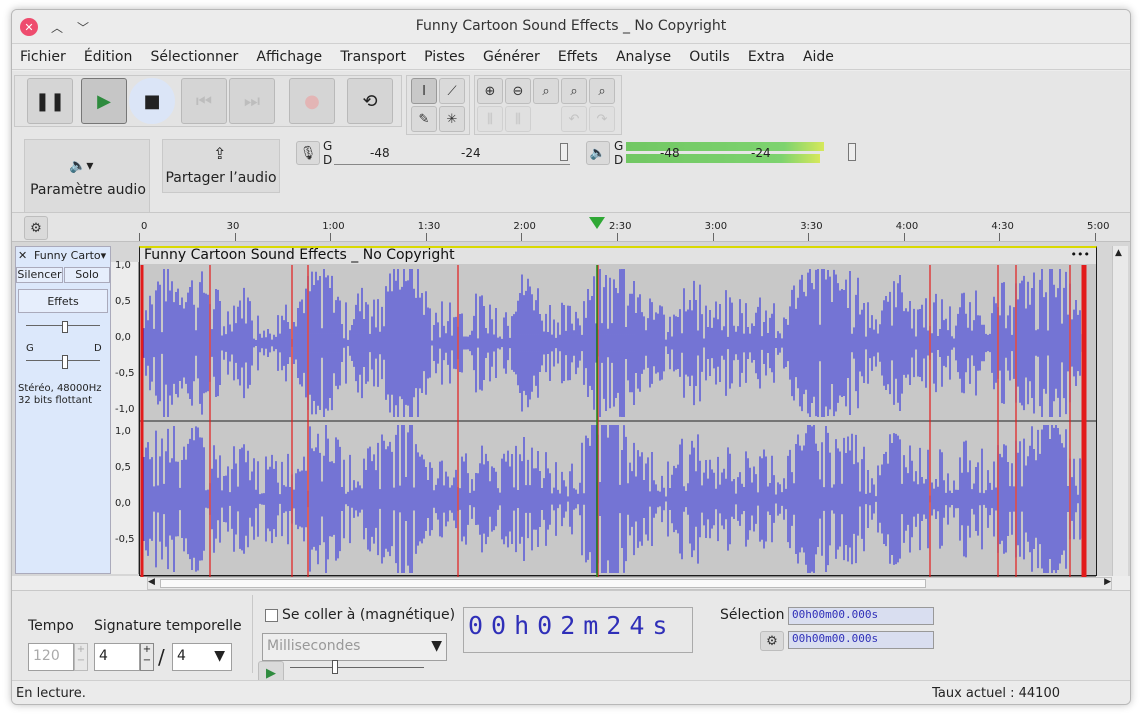 Image resolution: width=1146 pixels, height=720 pixels. I want to click on menu-outils: Outils, so click(709, 54).